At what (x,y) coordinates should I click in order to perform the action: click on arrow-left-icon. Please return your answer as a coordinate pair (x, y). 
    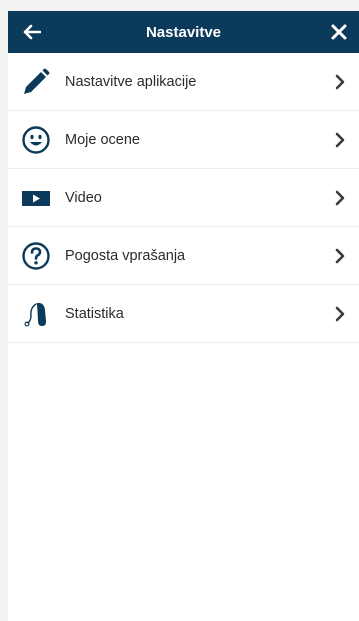
    Looking at the image, I should click on (32, 32).